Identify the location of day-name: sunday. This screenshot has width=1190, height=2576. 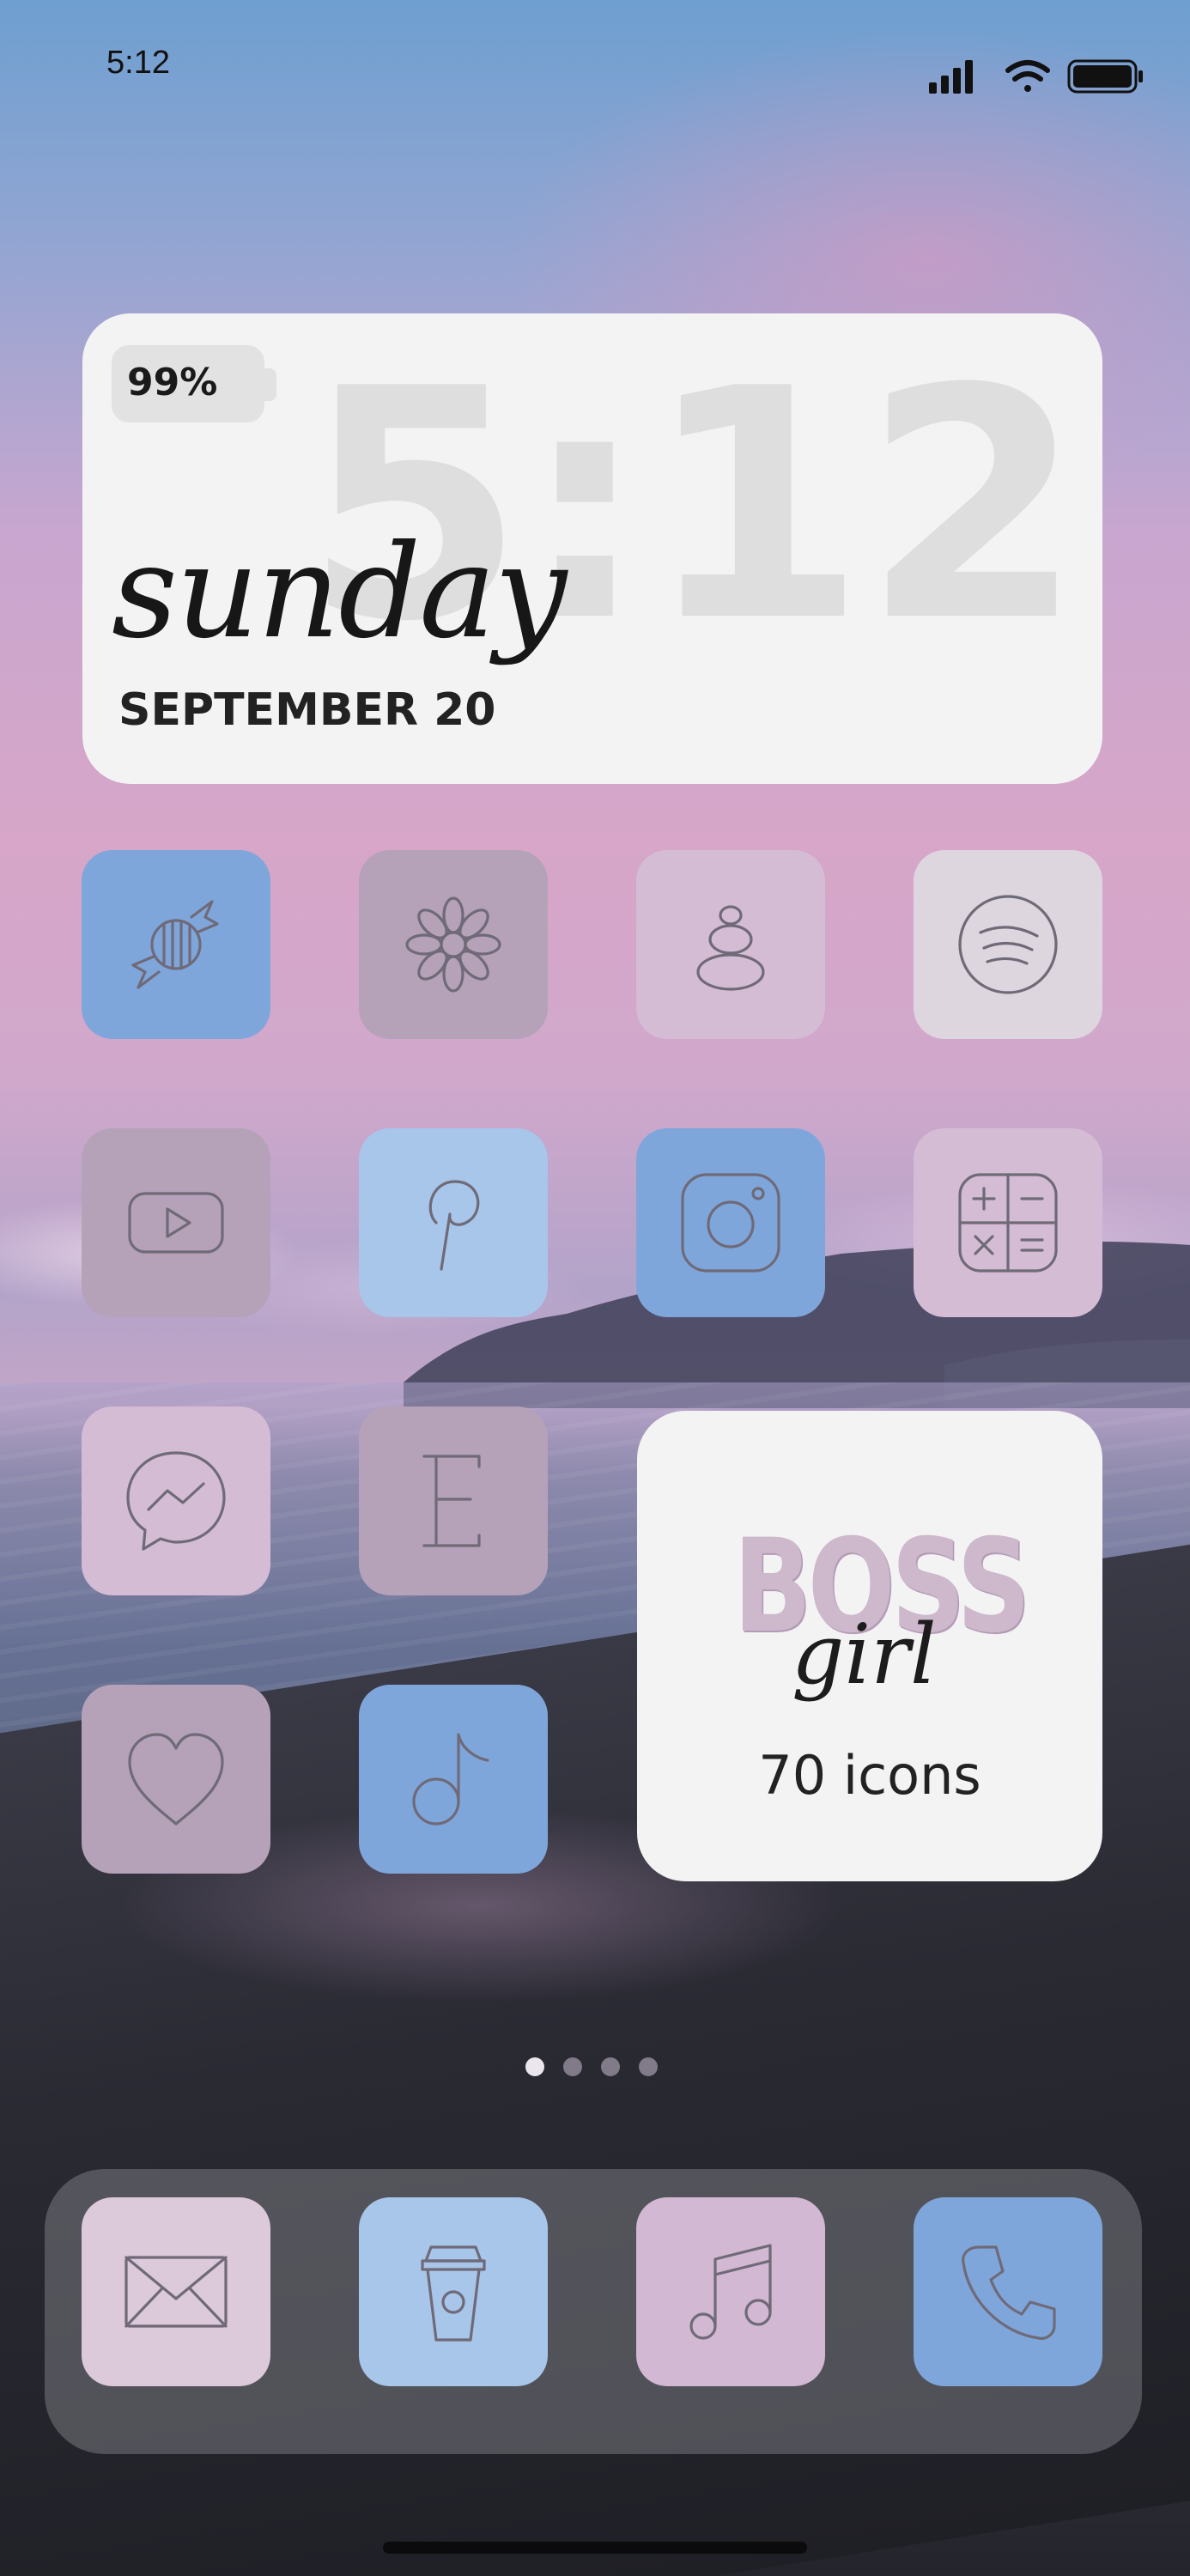
(339, 592).